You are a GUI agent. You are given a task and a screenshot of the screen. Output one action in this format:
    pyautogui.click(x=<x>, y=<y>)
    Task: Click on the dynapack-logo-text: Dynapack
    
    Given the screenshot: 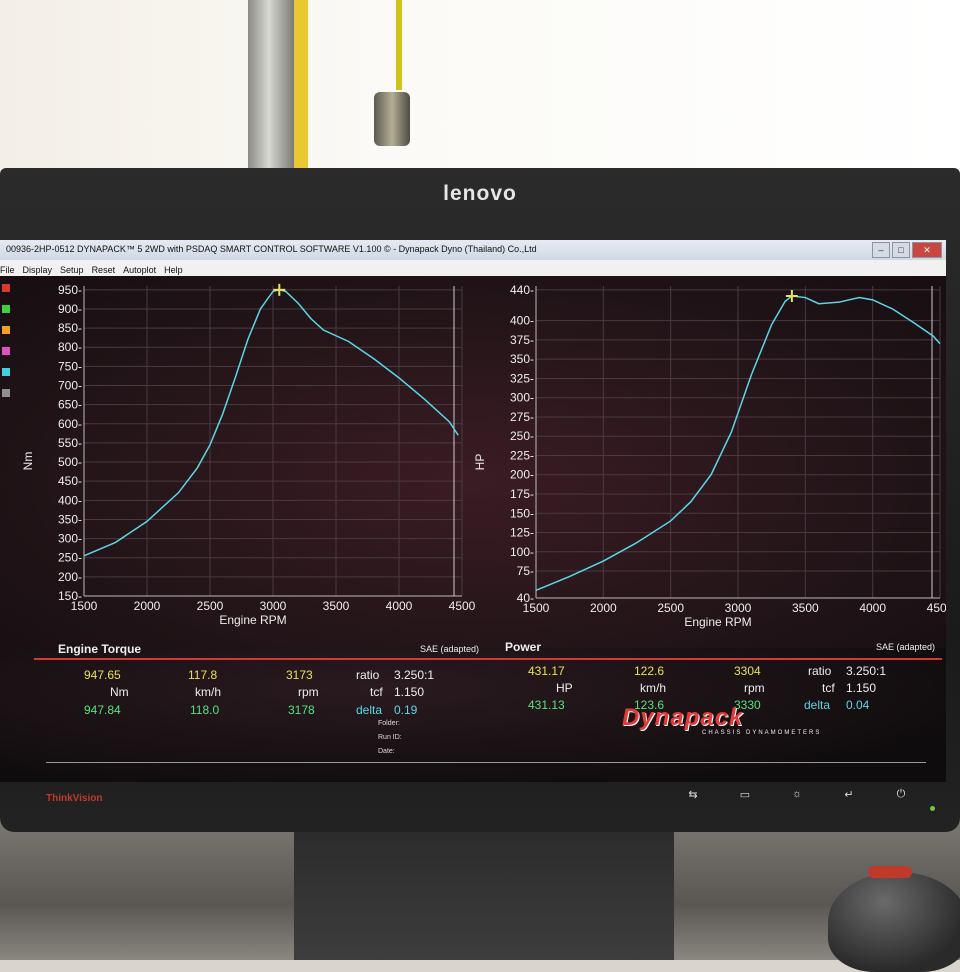 What is the action you would take?
    pyautogui.click(x=683, y=717)
    